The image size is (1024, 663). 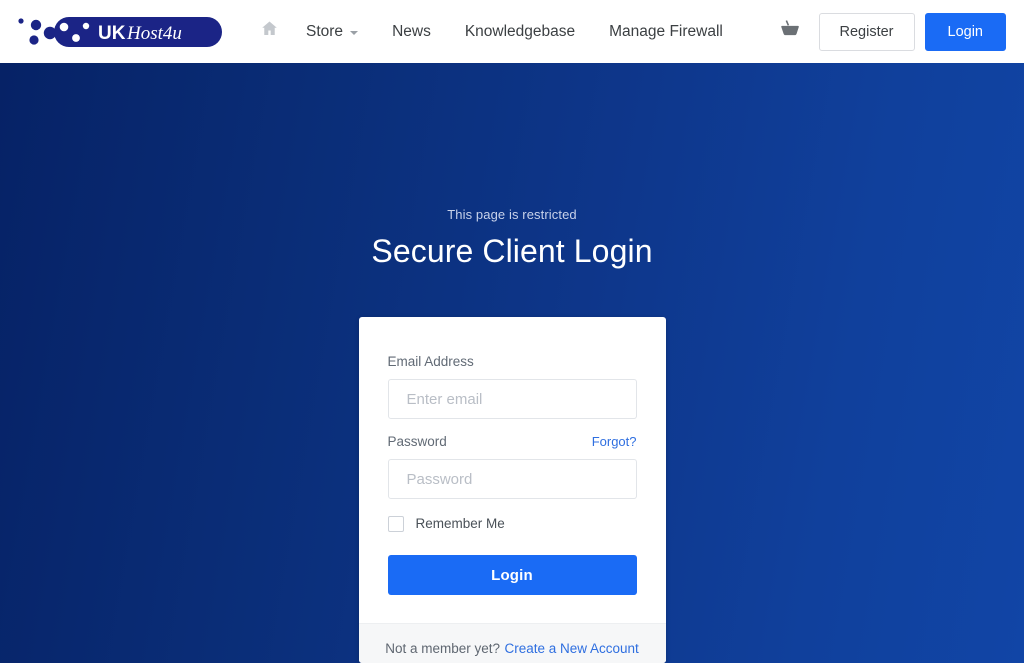 What do you see at coordinates (460, 524) in the screenshot?
I see `remember-me-label: Remember Me` at bounding box center [460, 524].